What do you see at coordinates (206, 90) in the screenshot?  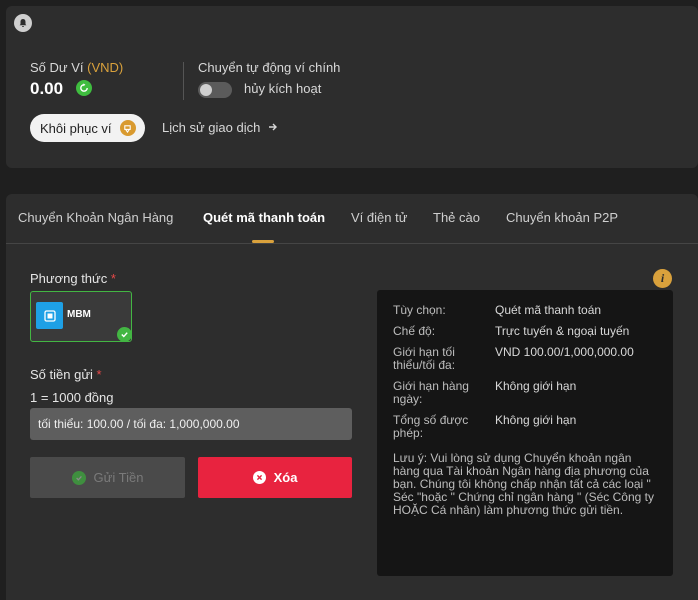 I see `toggle-knob` at bounding box center [206, 90].